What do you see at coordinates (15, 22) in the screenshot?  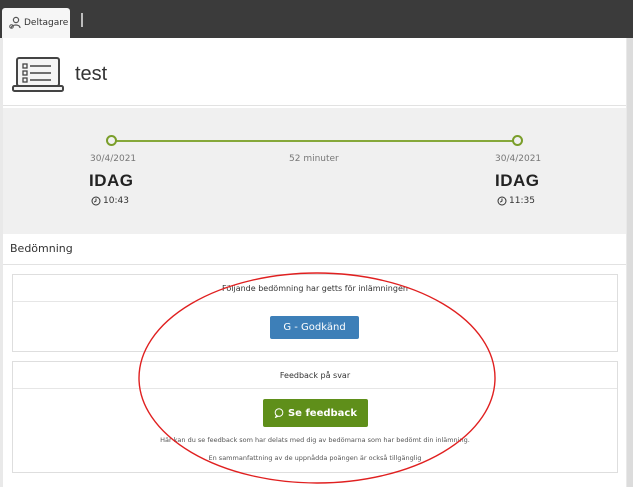 I see `participant-icon` at bounding box center [15, 22].